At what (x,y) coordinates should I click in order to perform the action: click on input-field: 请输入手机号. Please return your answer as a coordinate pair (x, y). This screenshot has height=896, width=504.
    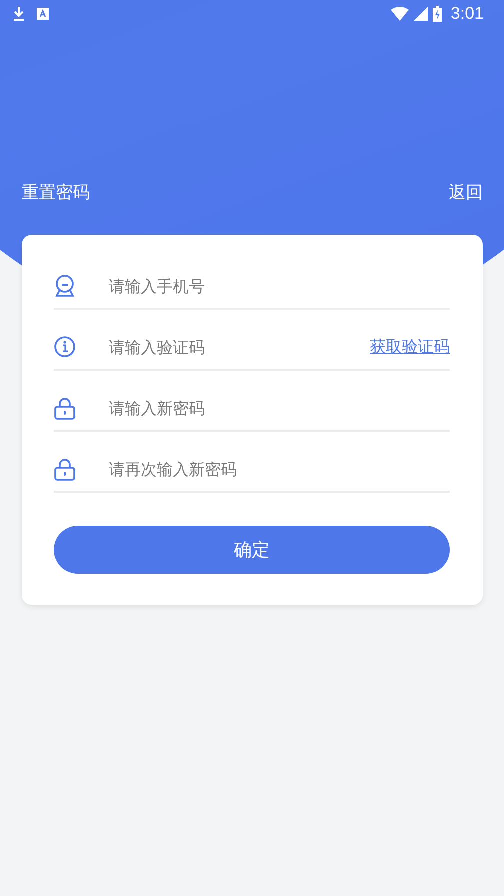
    Looking at the image, I should click on (279, 286).